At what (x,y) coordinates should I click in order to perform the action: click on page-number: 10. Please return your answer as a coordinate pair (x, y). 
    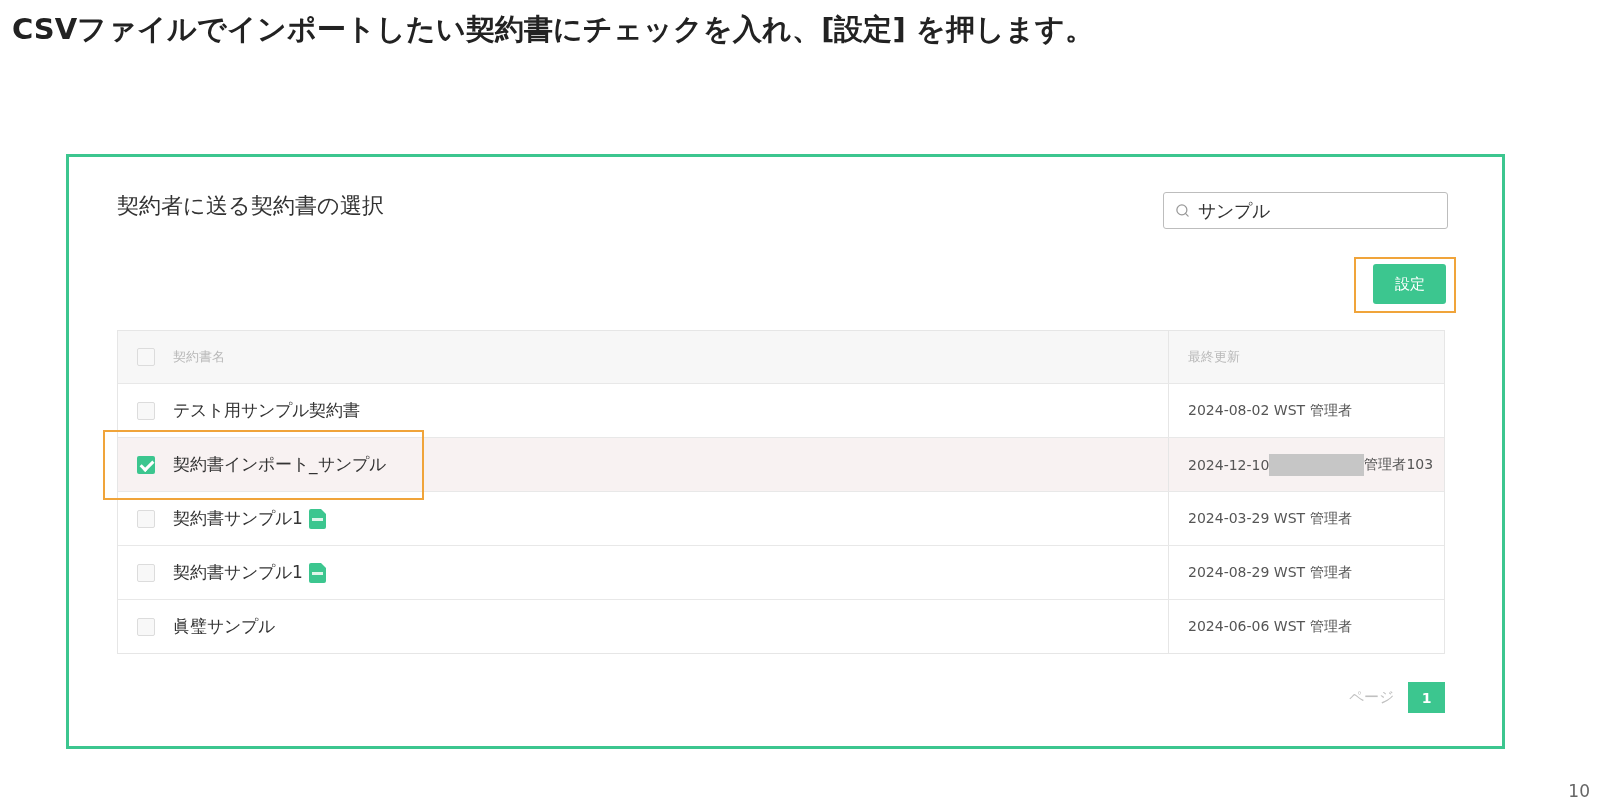
    Looking at the image, I should click on (1579, 791).